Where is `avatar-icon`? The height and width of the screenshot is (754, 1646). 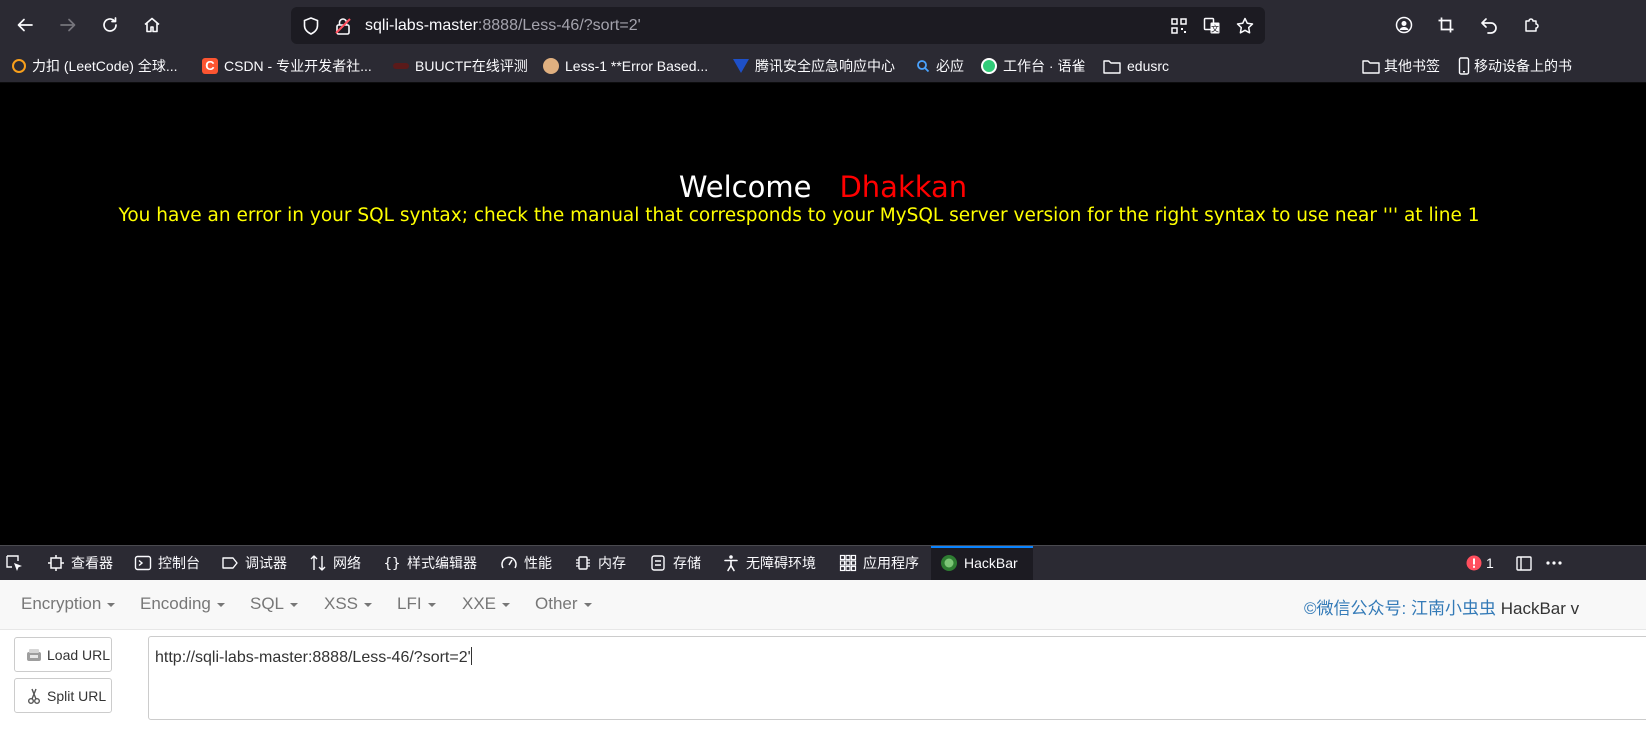 avatar-icon is located at coordinates (551, 66).